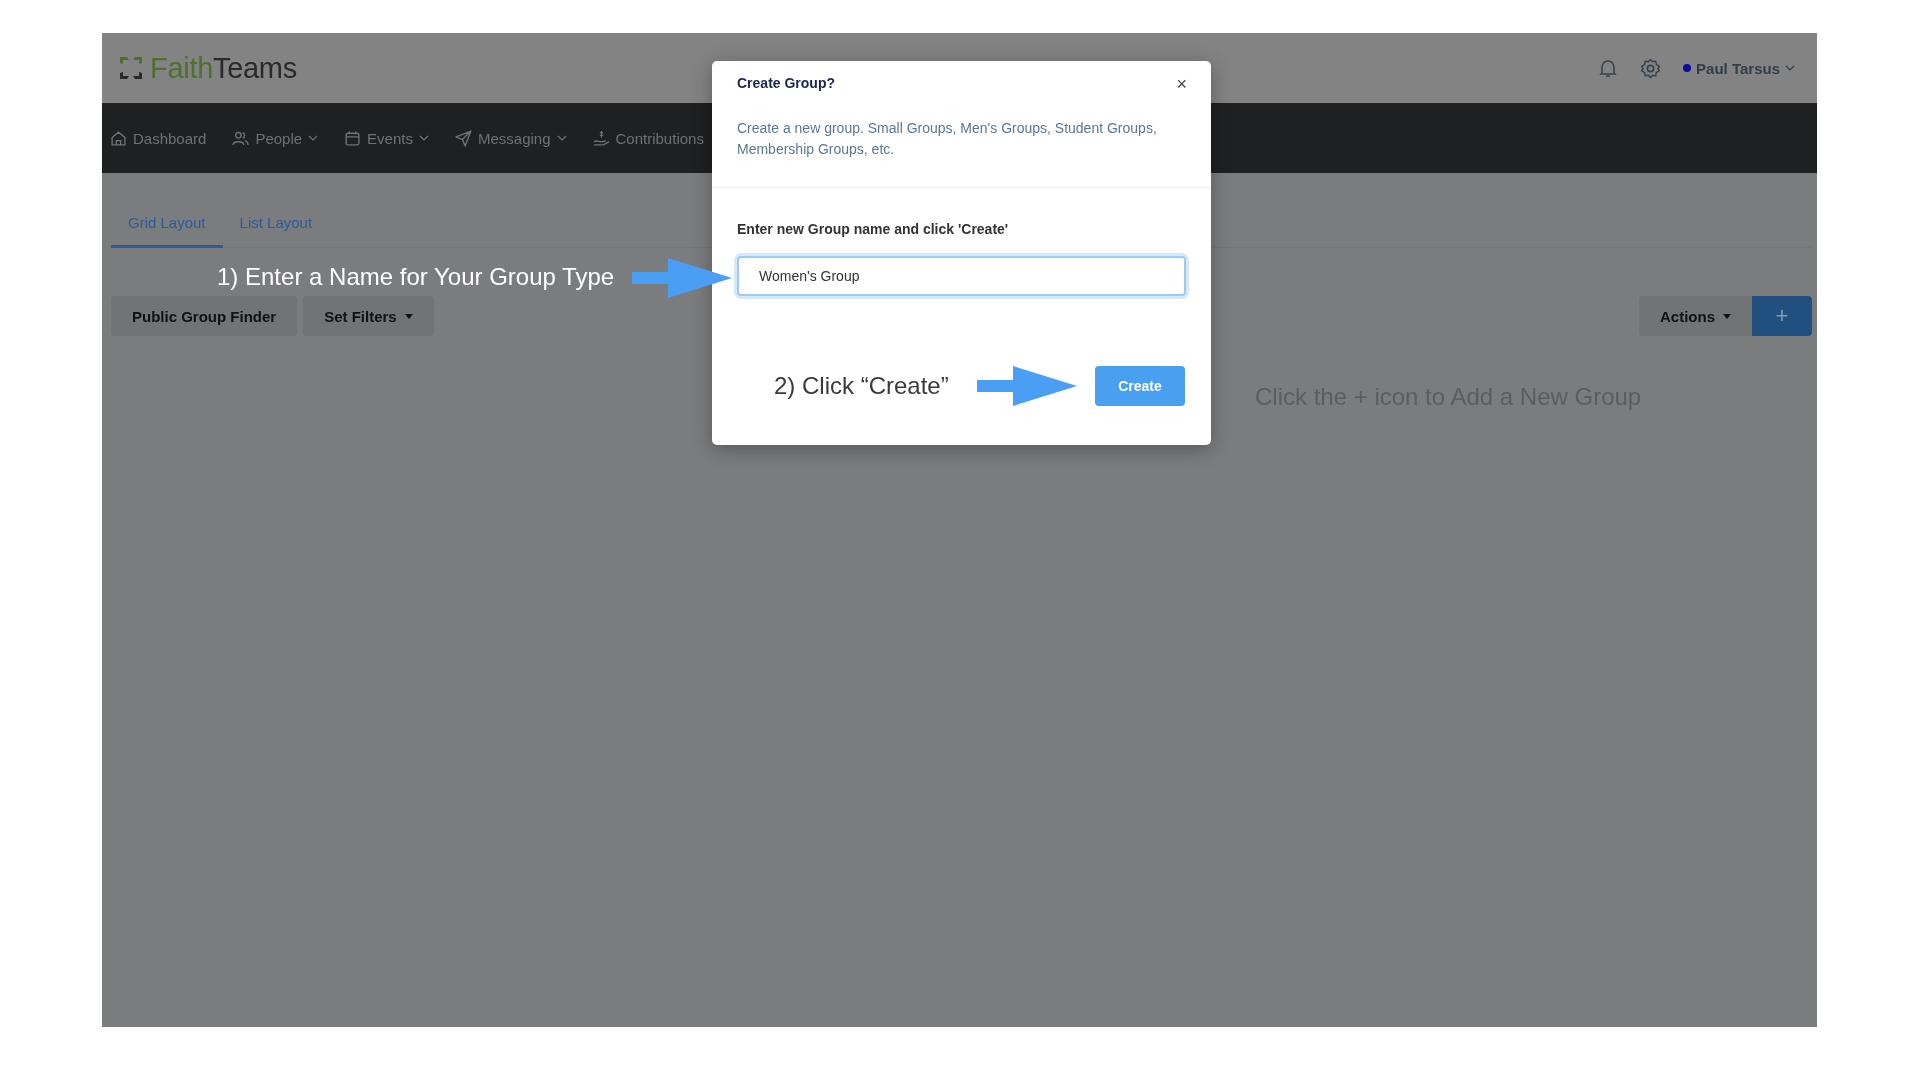 This screenshot has height=1080, width=1920. Describe the element at coordinates (204, 316) in the screenshot. I see `toolbar-button: Public Group Finder` at that location.